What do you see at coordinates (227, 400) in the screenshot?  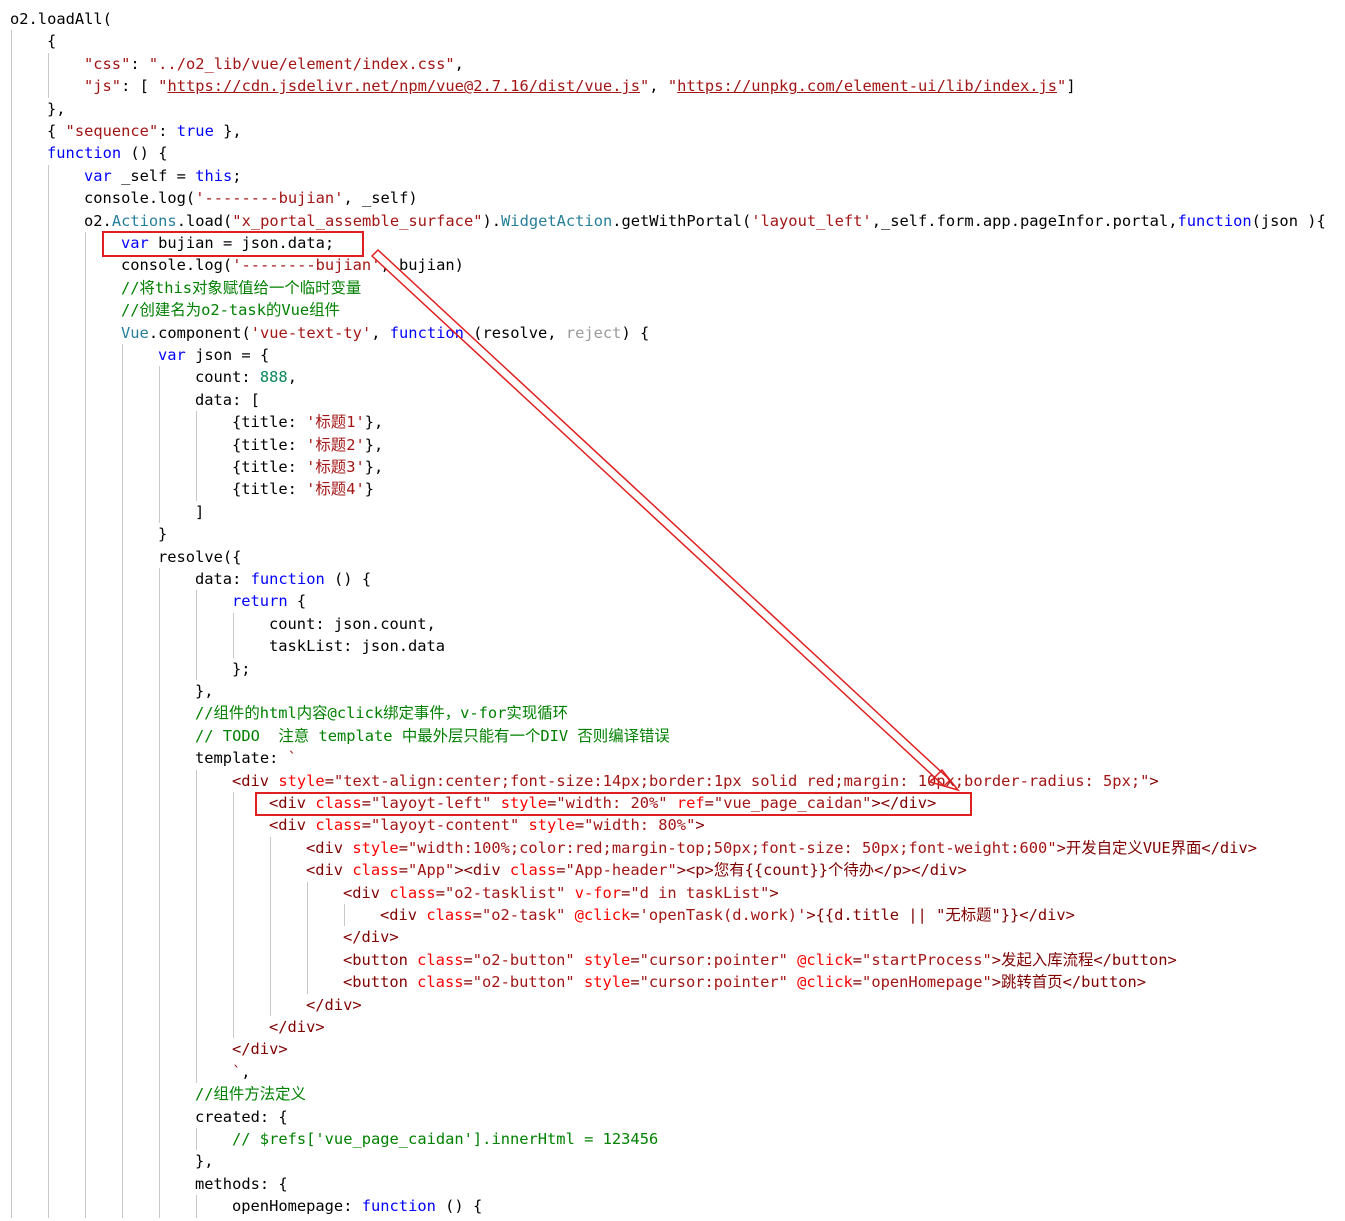 I see `code-line: data: [` at bounding box center [227, 400].